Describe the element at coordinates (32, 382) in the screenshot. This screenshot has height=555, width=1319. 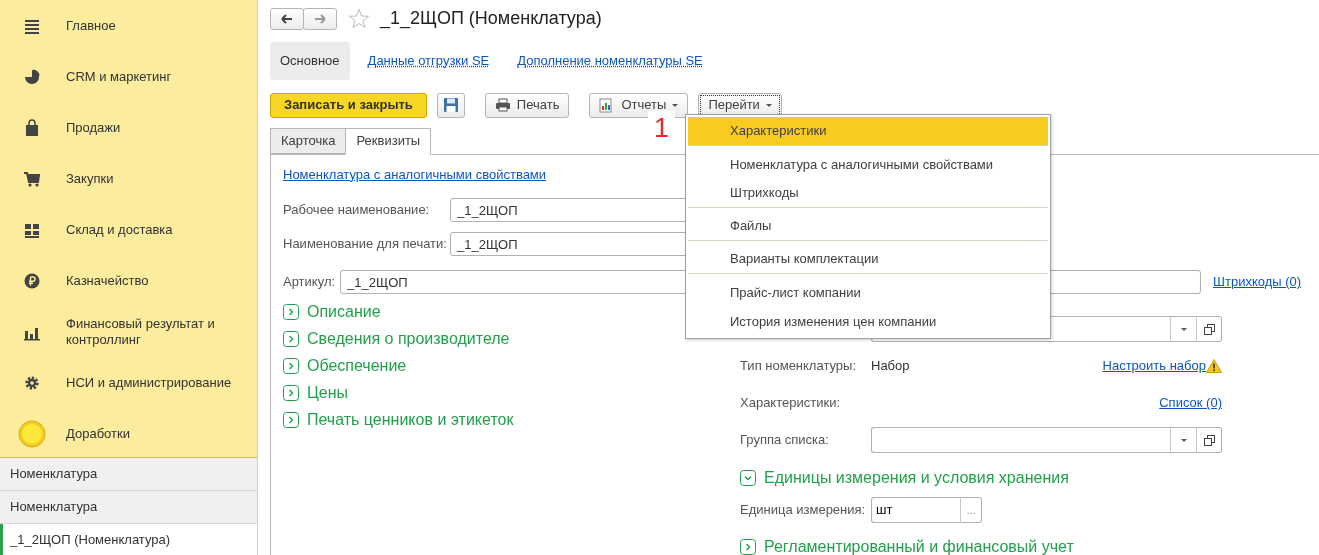
I see `settings-icon` at that location.